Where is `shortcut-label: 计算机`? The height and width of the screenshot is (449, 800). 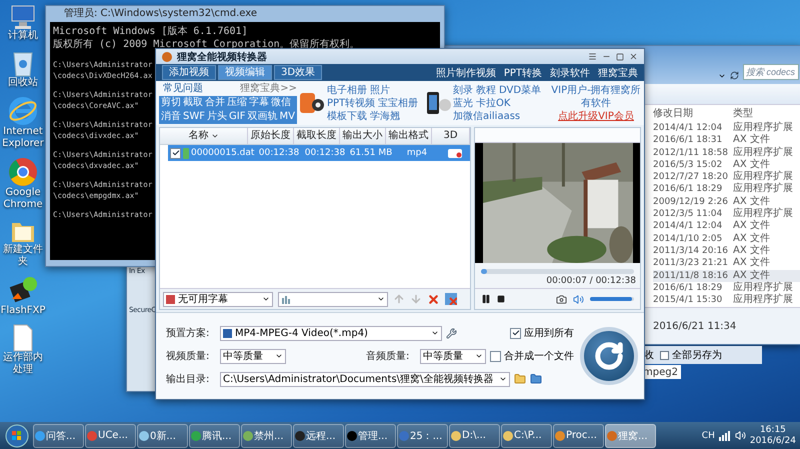 shortcut-label: 计算机 is located at coordinates (23, 36).